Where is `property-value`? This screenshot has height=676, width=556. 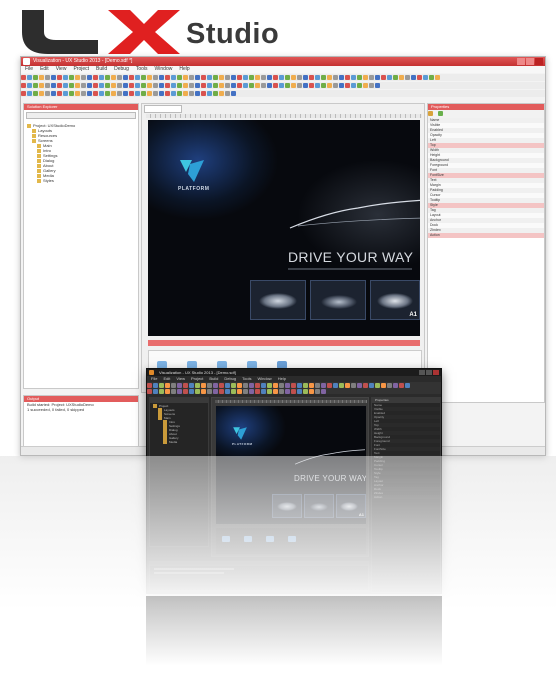 property-value is located at coordinates (424, 497).